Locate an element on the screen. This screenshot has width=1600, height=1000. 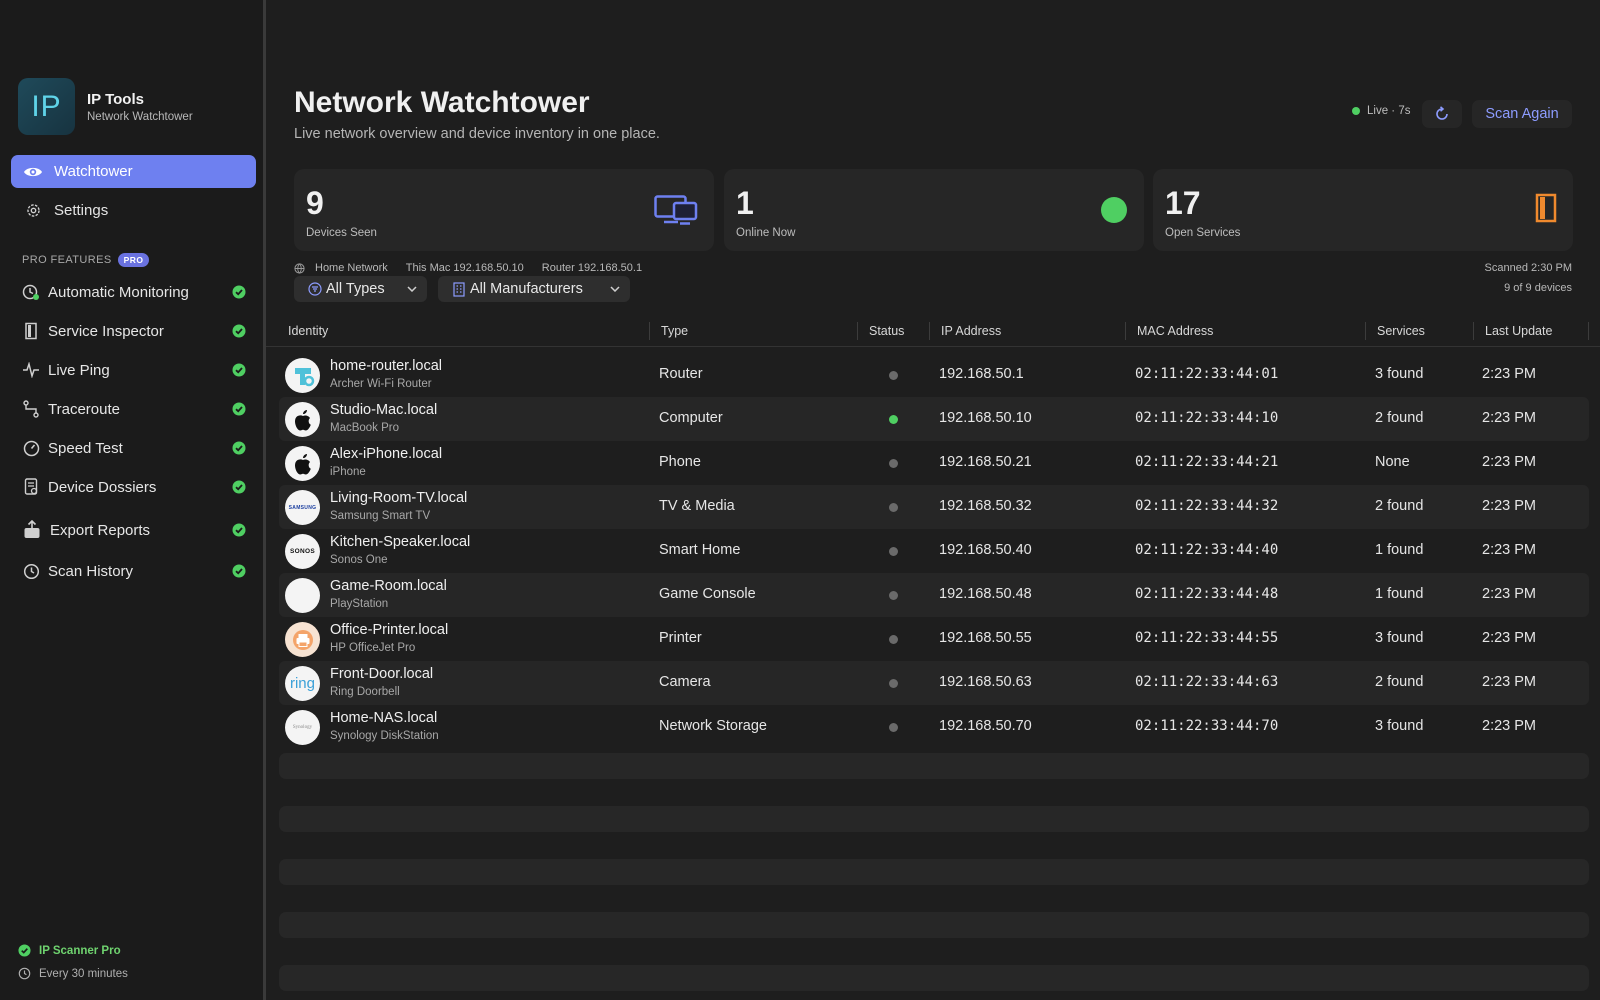
pro-item-device-dossiers: Device Dossiers is located at coordinates (134, 487).